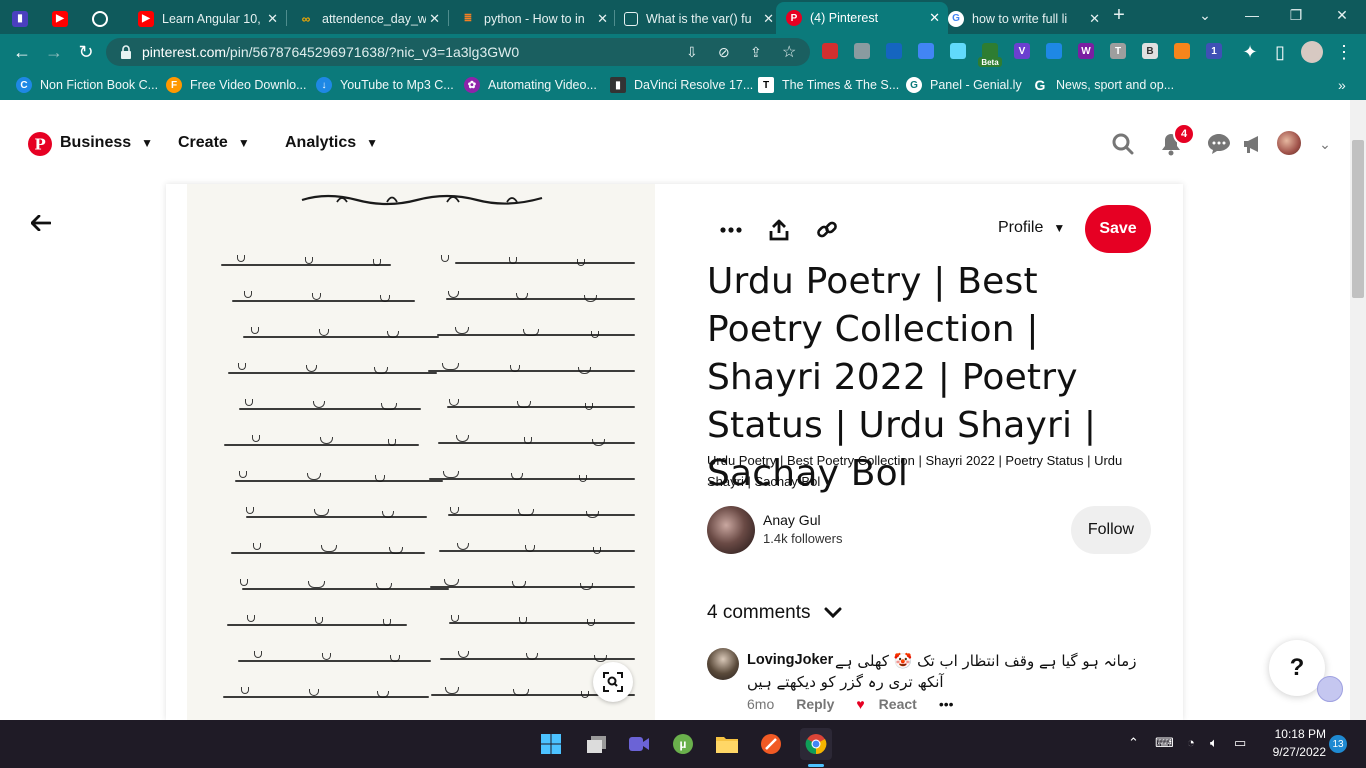 The height and width of the screenshot is (768, 1366). I want to click on copy-link-icon, so click(827, 230).